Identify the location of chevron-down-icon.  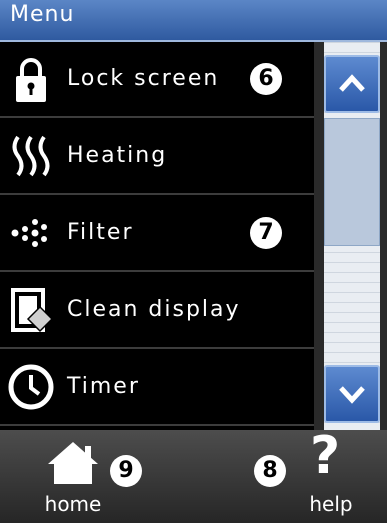
(352, 395).